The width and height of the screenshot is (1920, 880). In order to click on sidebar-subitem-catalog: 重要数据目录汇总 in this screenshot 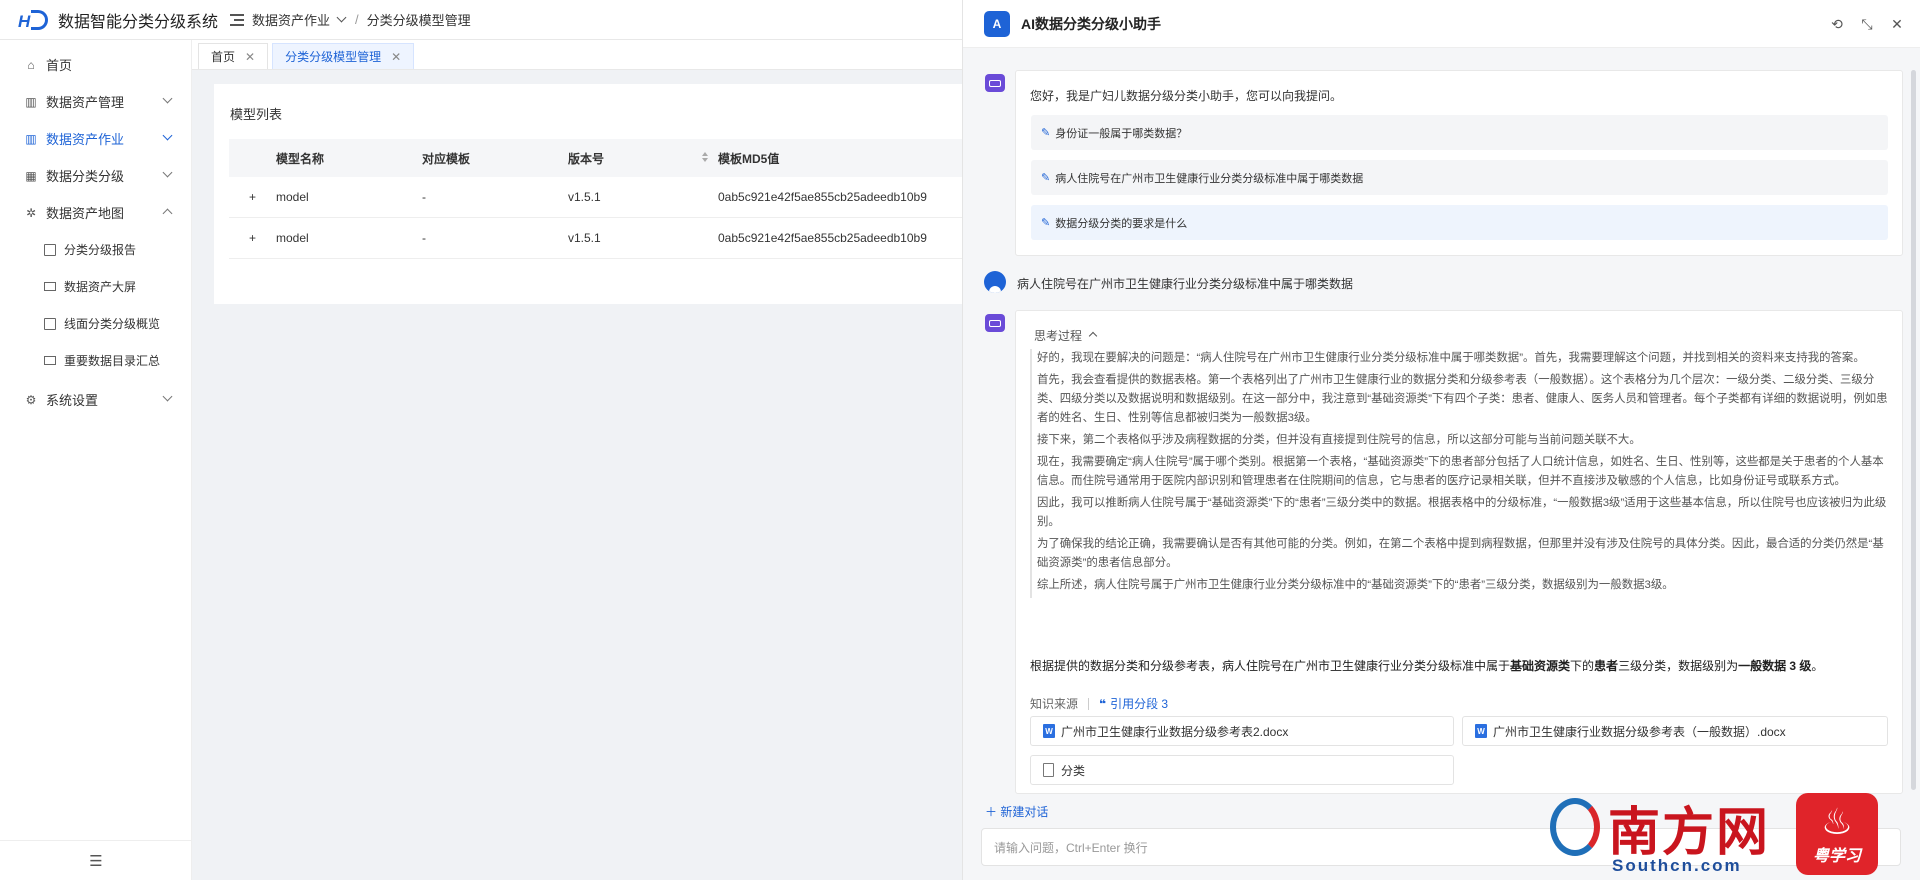, I will do `click(95, 360)`.